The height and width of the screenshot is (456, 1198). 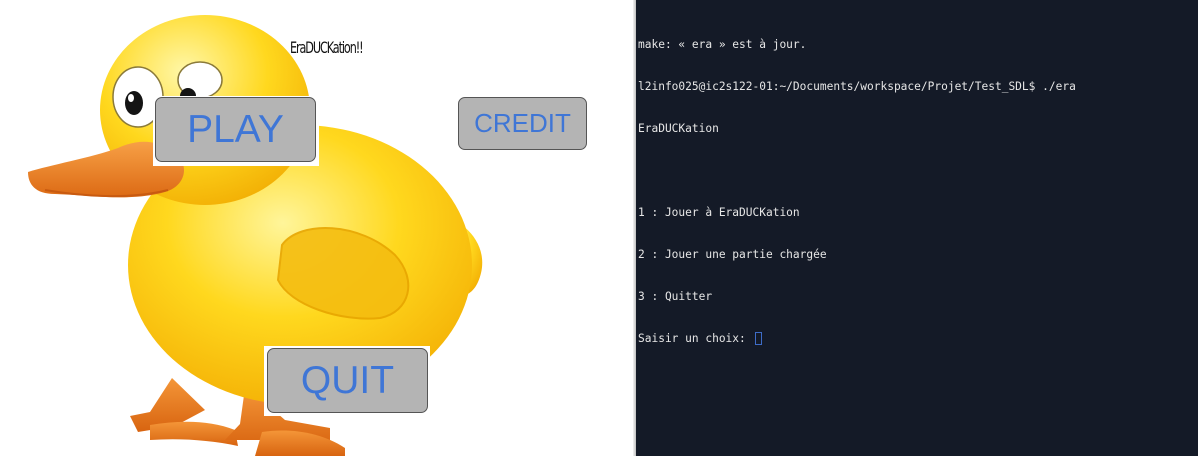 What do you see at coordinates (327, 47) in the screenshot?
I see `game-title: EraDUCKation!!` at bounding box center [327, 47].